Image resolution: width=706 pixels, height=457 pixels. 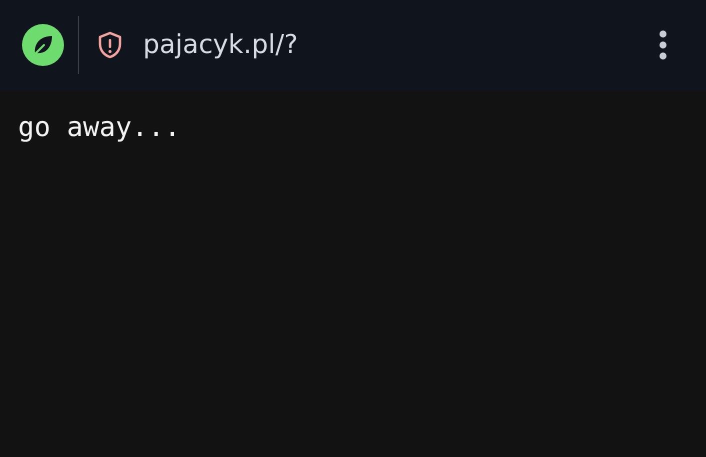 What do you see at coordinates (43, 45) in the screenshot?
I see `leaf-icon` at bounding box center [43, 45].